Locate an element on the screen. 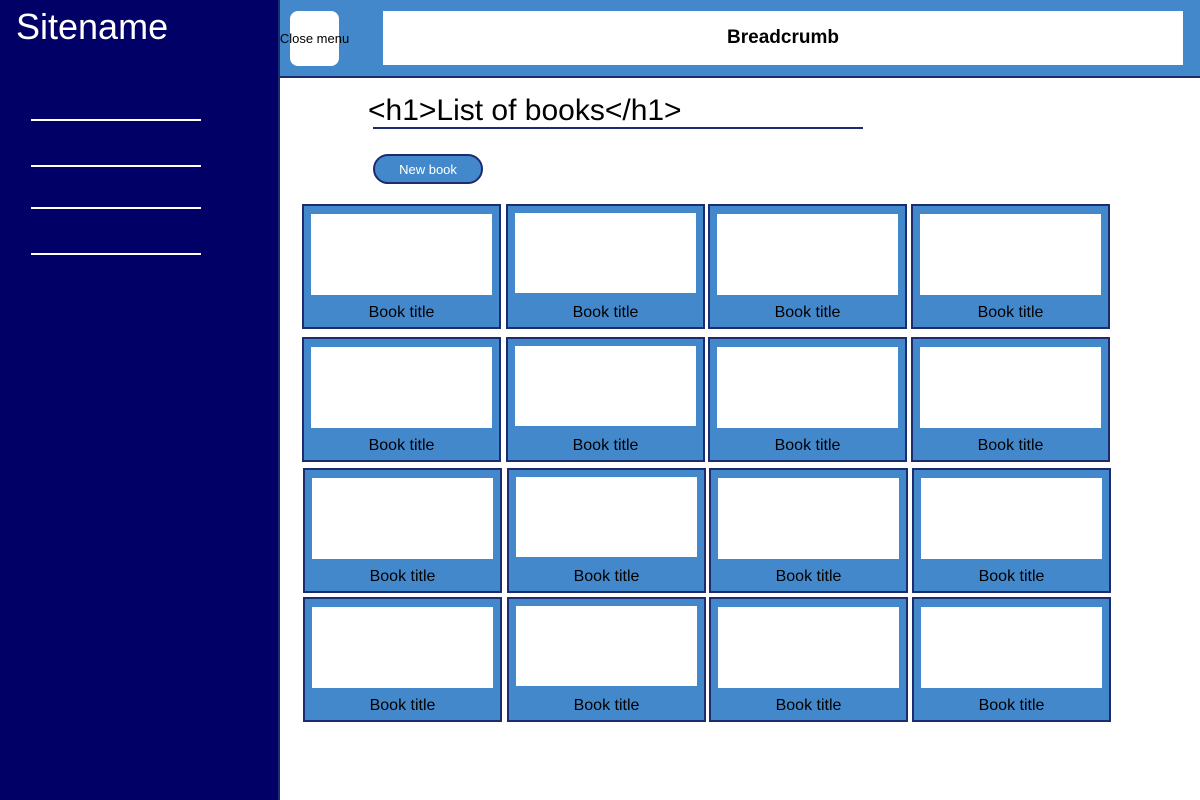 This screenshot has width=1200, height=800. breadcrumb: Breadcrumb is located at coordinates (783, 38).